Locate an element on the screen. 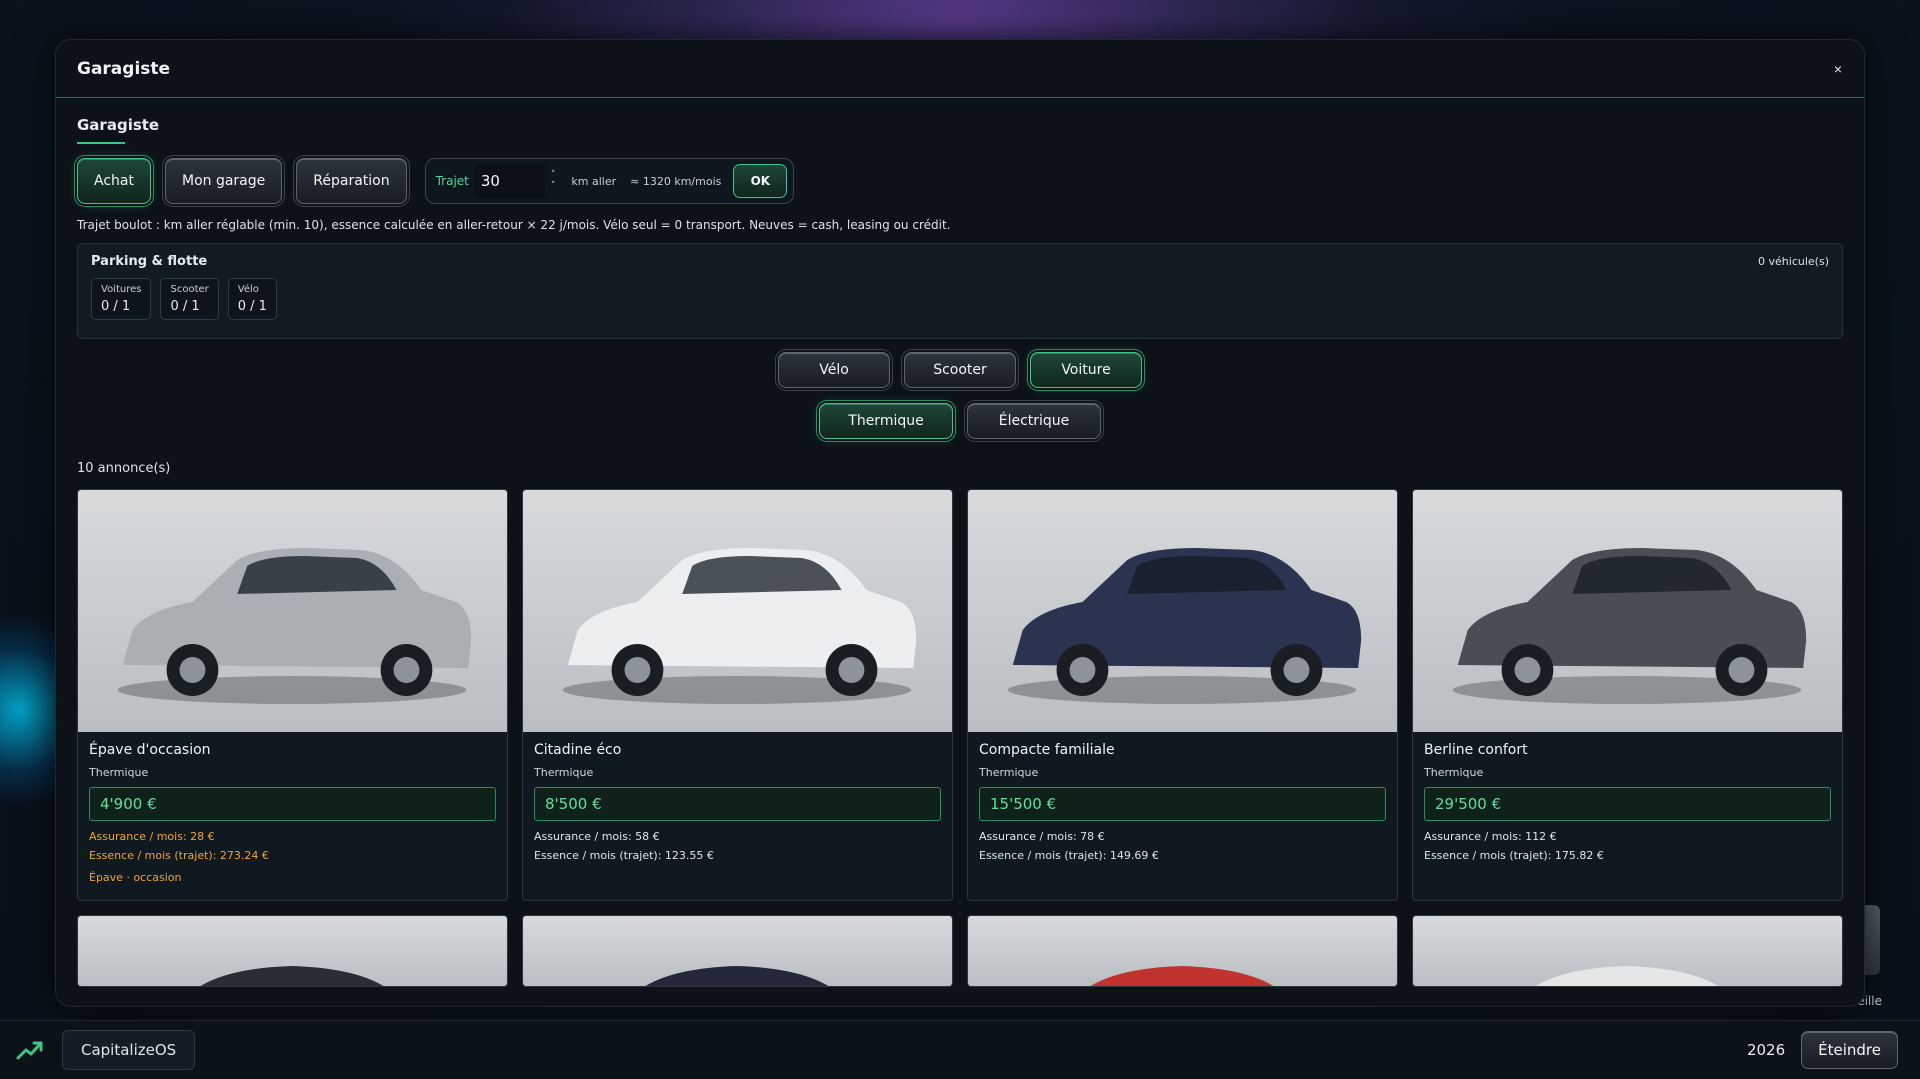 The image size is (1920, 1079). parking-title: Parking & flotte is located at coordinates (149, 261).